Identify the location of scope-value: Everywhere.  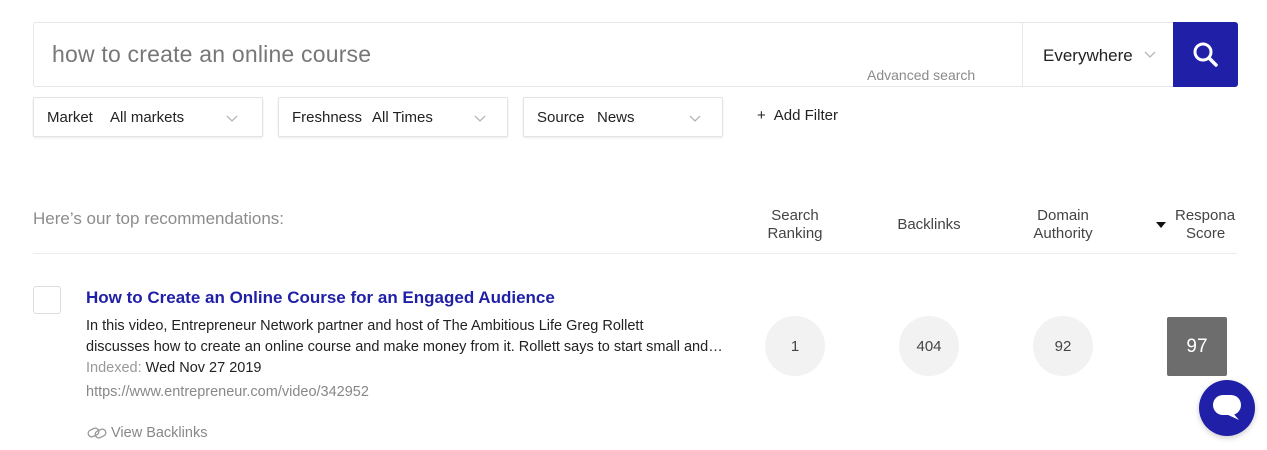
(1088, 55).